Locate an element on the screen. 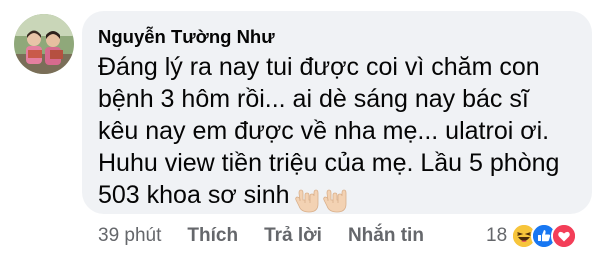 This screenshot has height=261, width=600. comment-actions: 39 phút Thích Trả lời Nhắn tin is located at coordinates (274, 236).